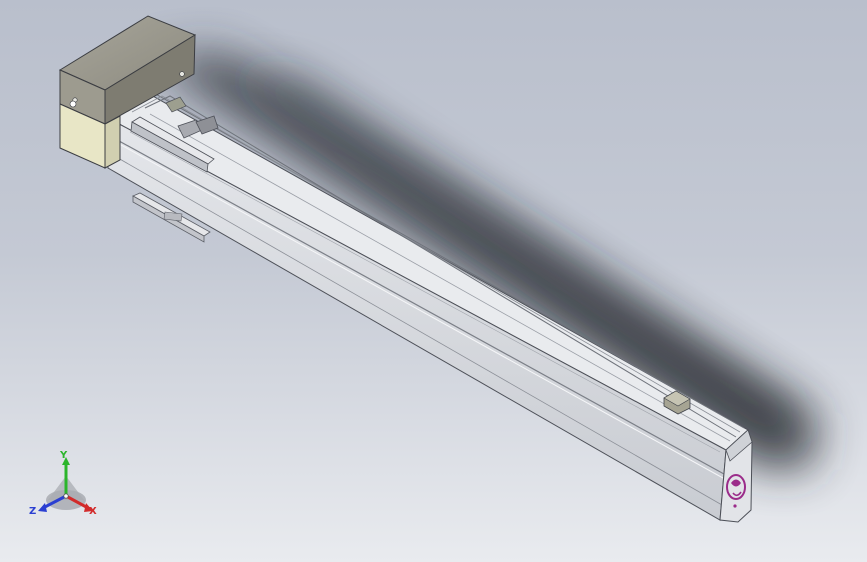  What do you see at coordinates (63, 455) in the screenshot?
I see `y-axis-label: Y` at bounding box center [63, 455].